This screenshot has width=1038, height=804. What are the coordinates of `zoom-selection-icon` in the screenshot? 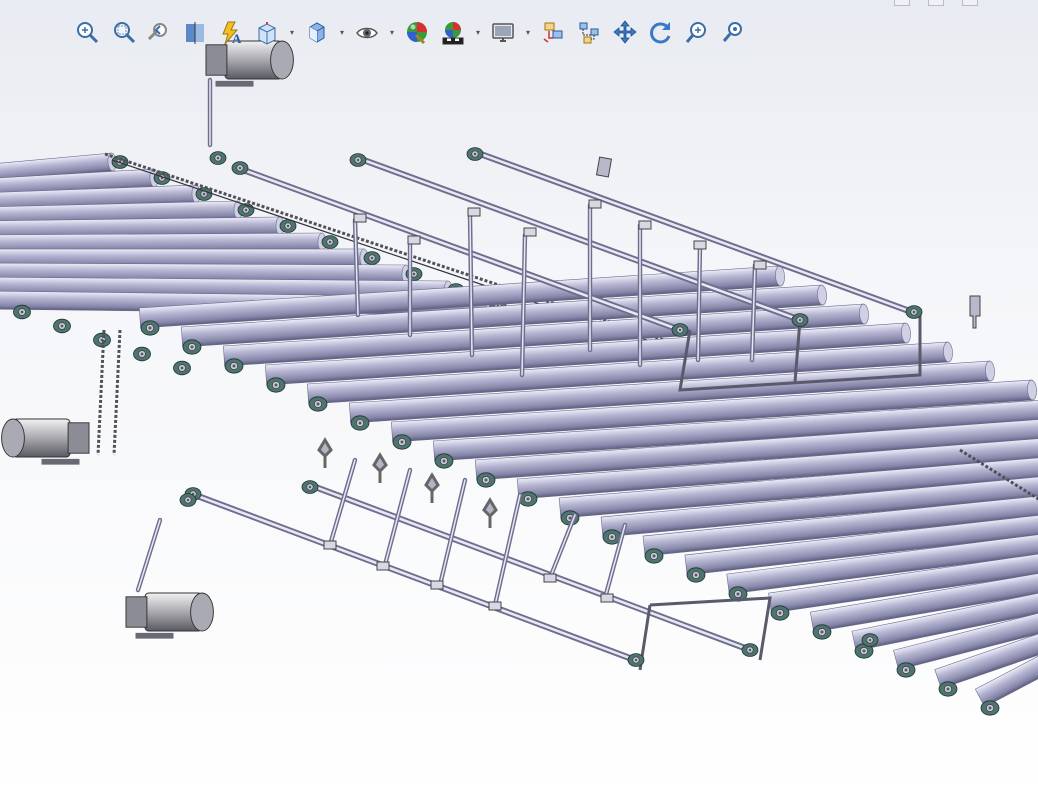 It's located at (732, 32).